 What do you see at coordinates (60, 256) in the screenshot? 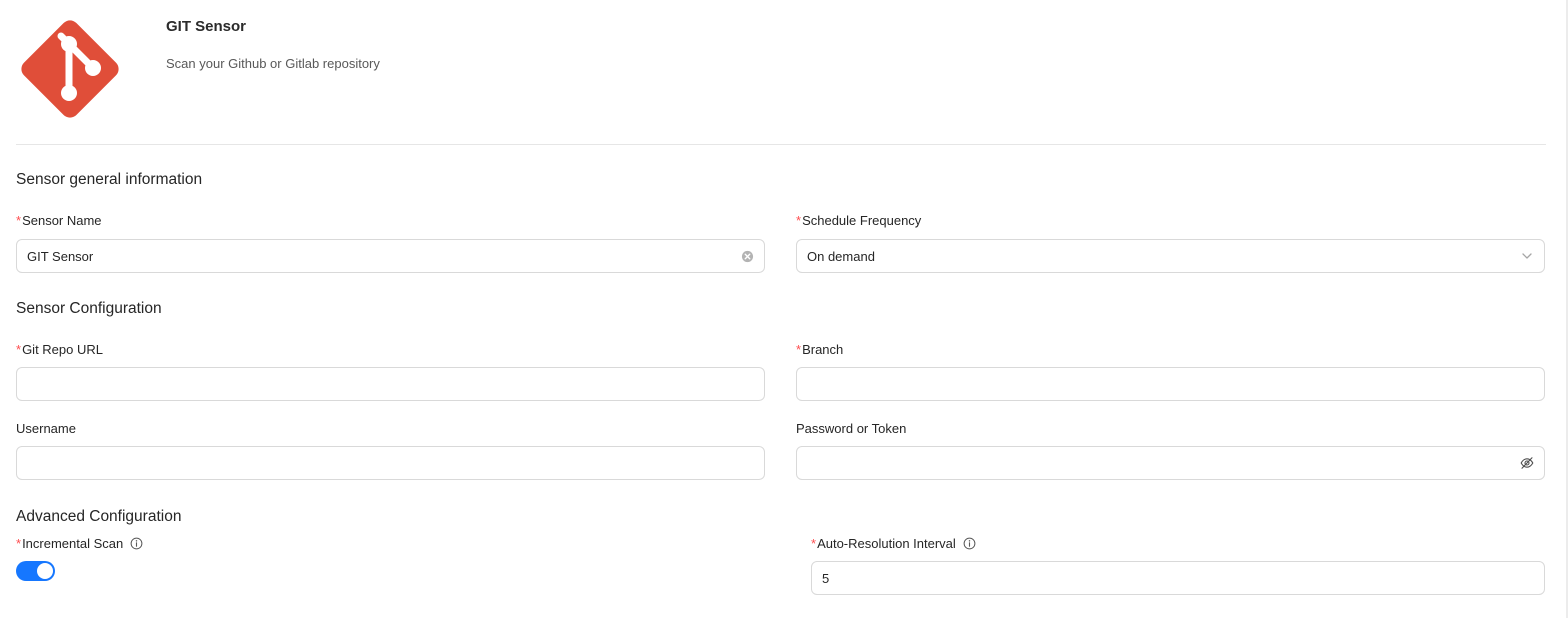
I see `sensor-name-value: GIT Sensor` at bounding box center [60, 256].